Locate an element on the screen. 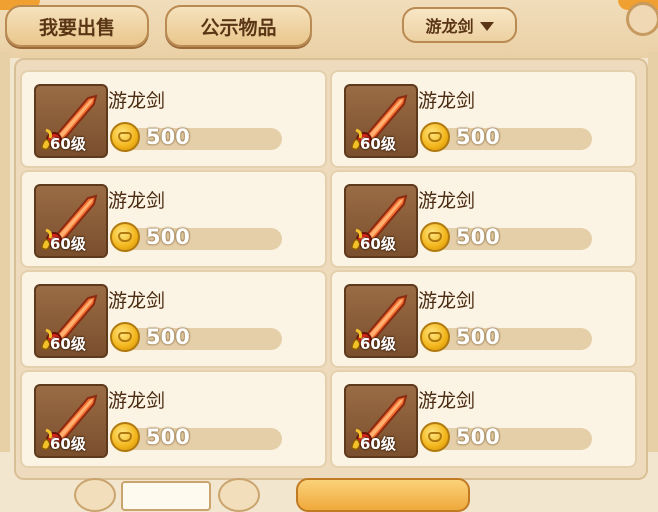 This screenshot has width=658, height=512. corner-ornament is located at coordinates (642, 19).